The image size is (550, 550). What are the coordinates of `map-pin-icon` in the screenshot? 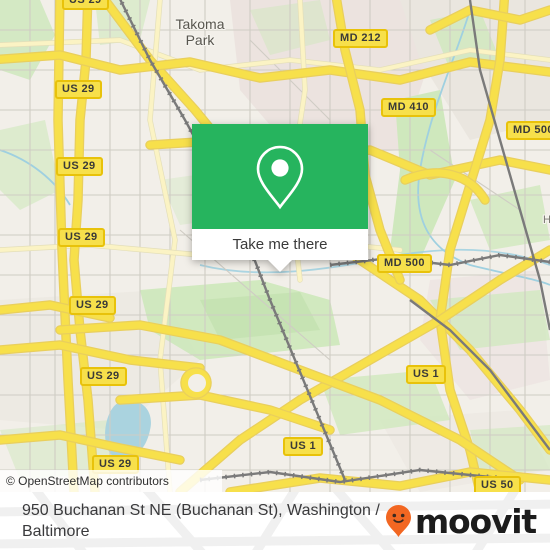 It's located at (280, 177).